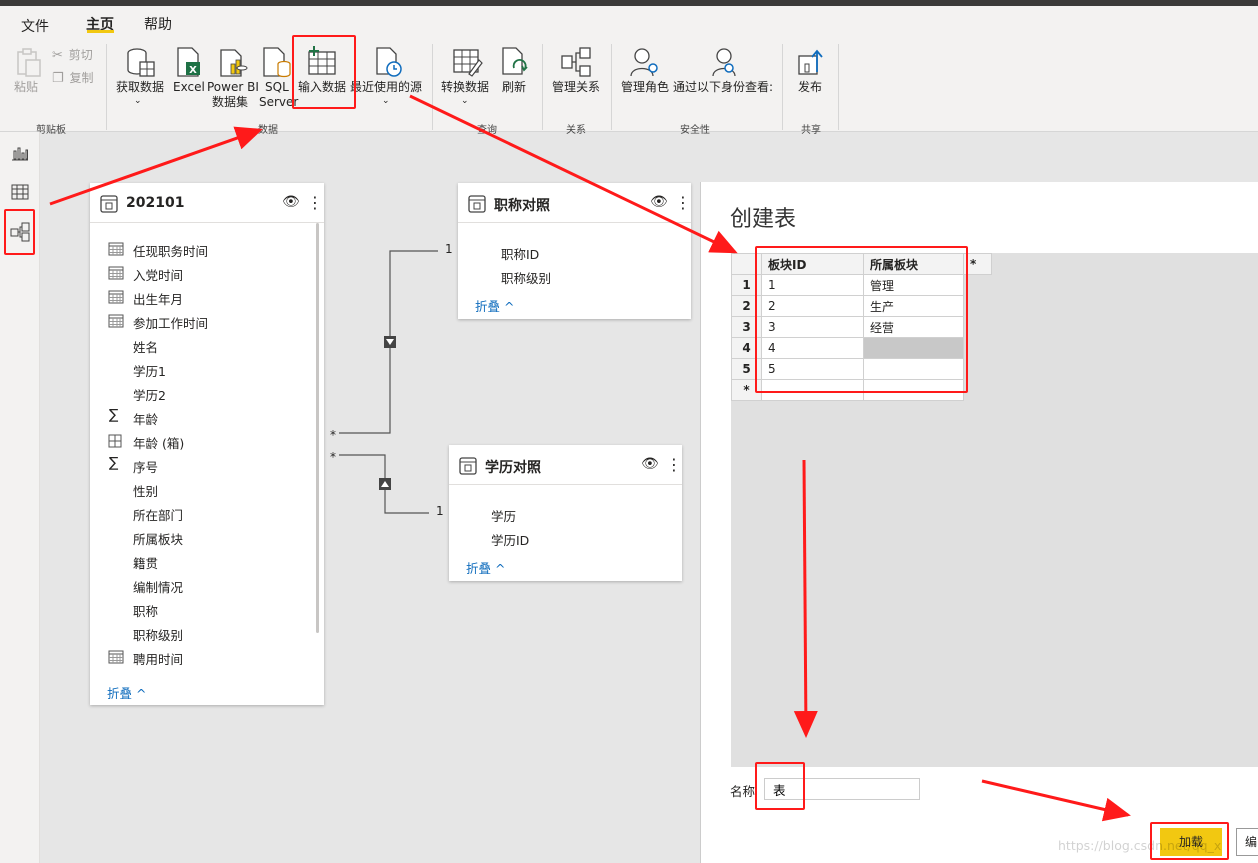 The image size is (1258, 863). Describe the element at coordinates (520, 253) in the screenshot. I see `field-item: 职称ID` at that location.